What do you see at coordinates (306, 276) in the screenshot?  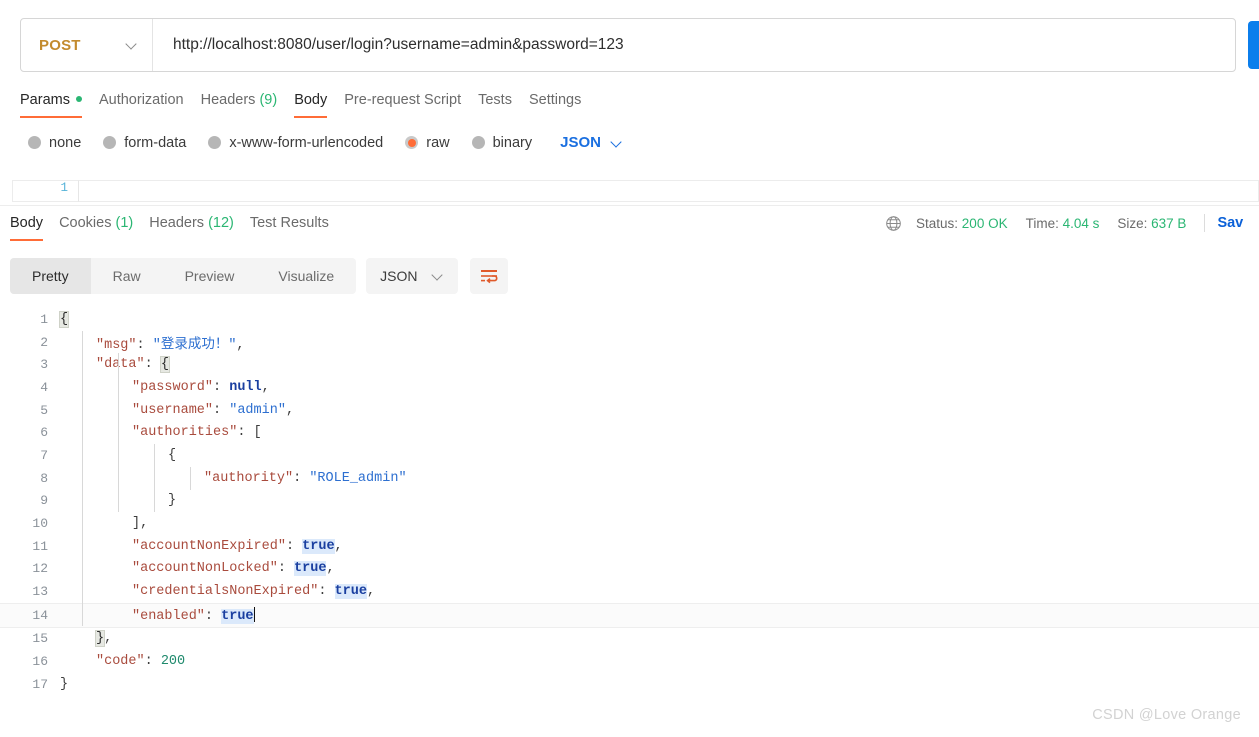 I see `view-mode-visualize: Visualize` at bounding box center [306, 276].